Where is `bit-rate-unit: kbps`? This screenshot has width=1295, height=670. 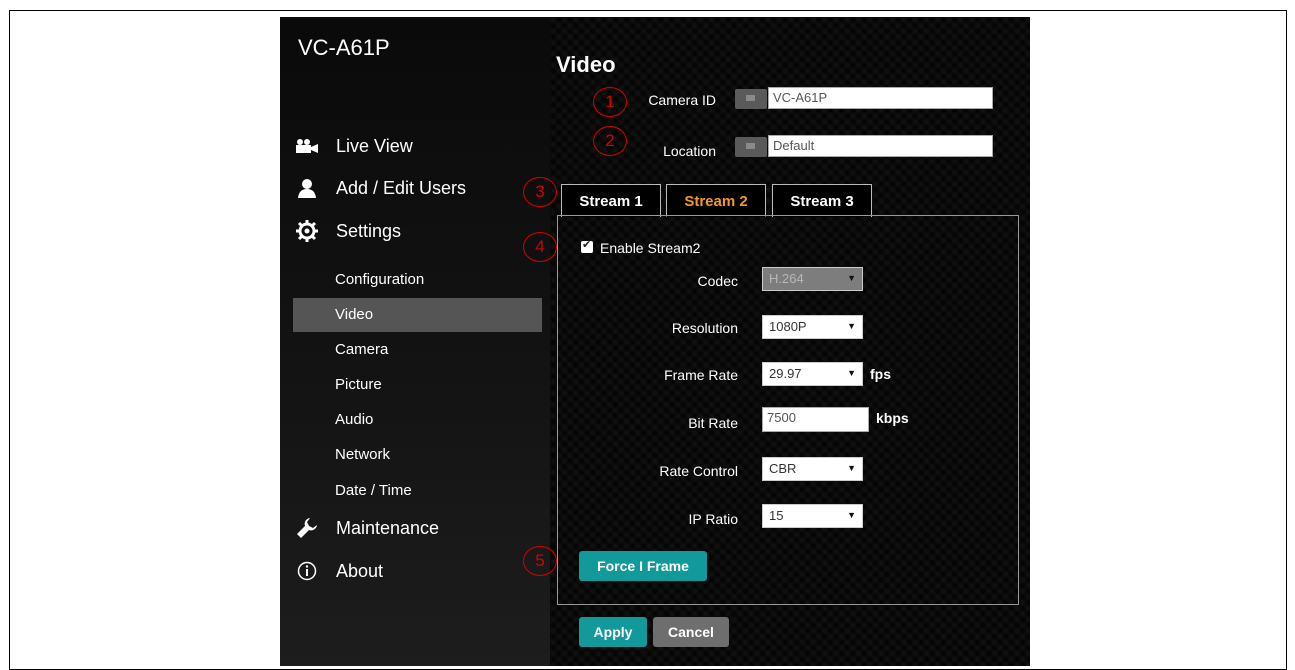 bit-rate-unit: kbps is located at coordinates (892, 418).